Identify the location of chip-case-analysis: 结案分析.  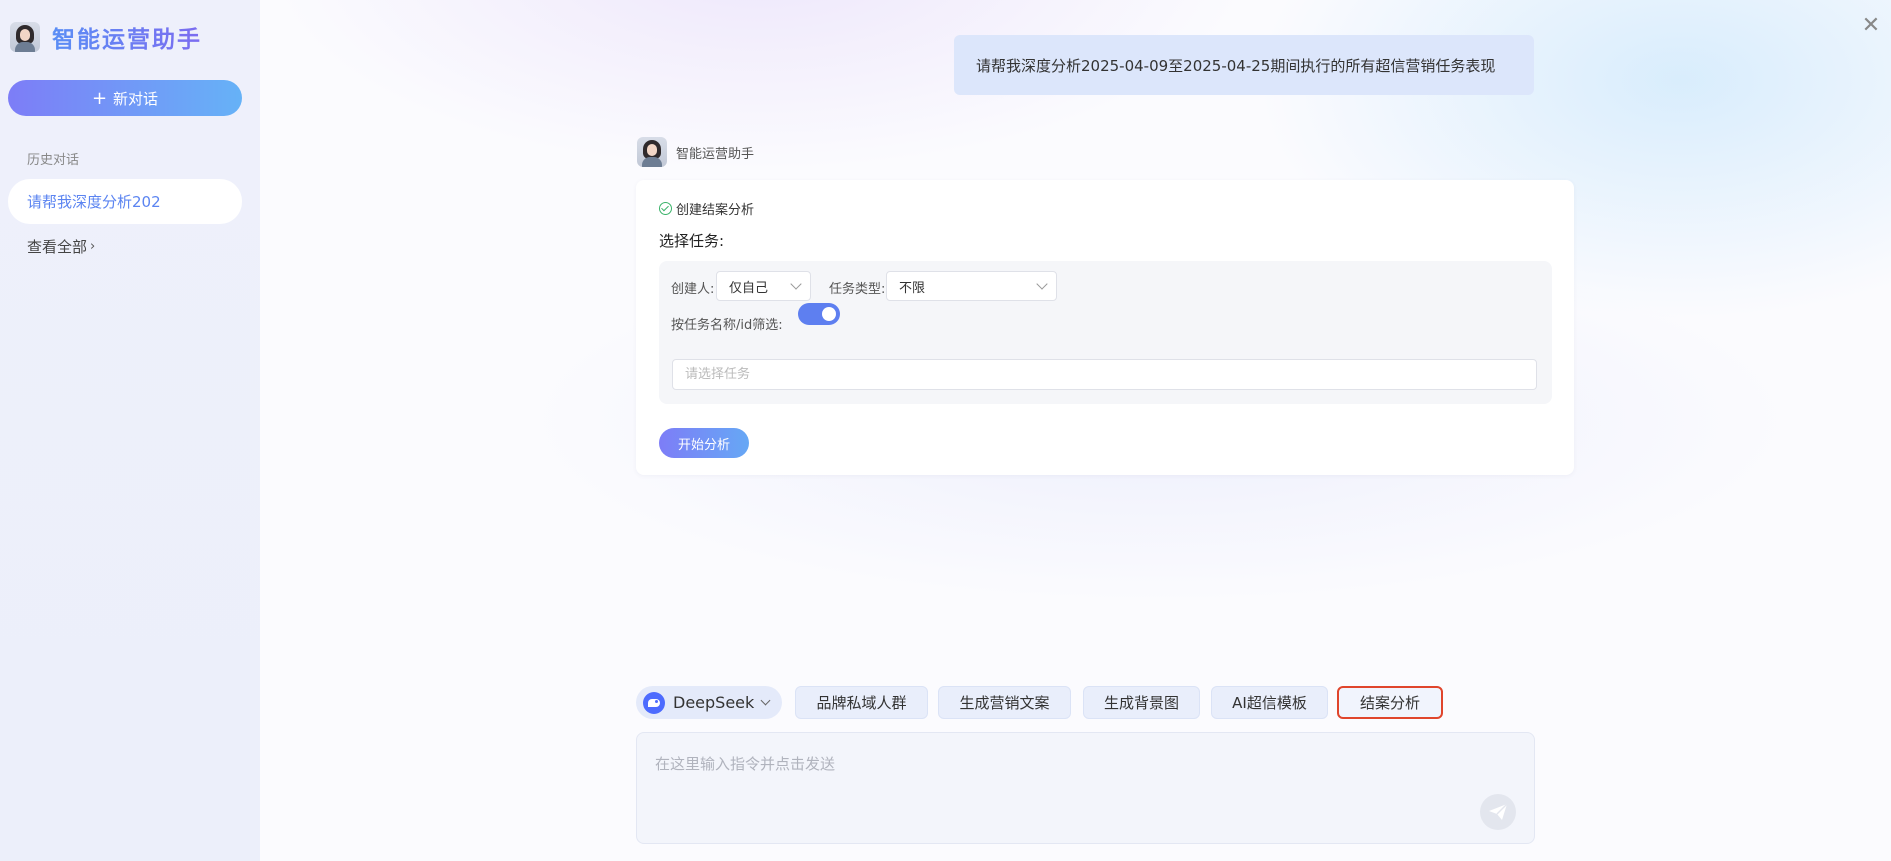
(1390, 702).